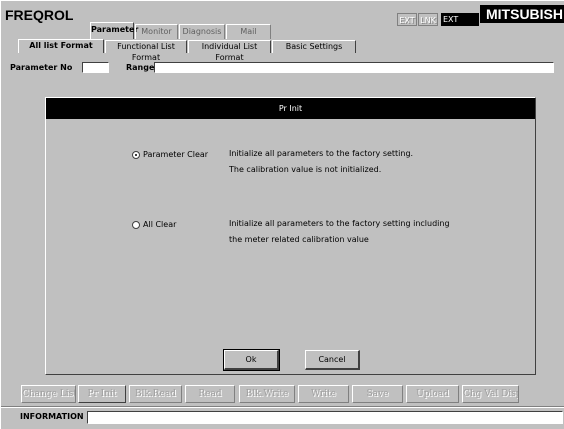 The width and height of the screenshot is (564, 429). What do you see at coordinates (251, 360) in the screenshot?
I see `ok-button: Ok` at bounding box center [251, 360].